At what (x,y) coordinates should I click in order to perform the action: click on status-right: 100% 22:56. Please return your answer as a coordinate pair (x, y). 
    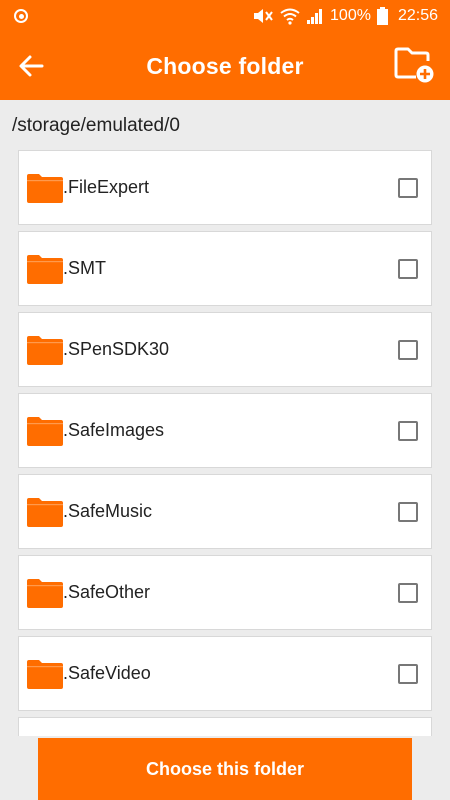
    Looking at the image, I should click on (345, 16).